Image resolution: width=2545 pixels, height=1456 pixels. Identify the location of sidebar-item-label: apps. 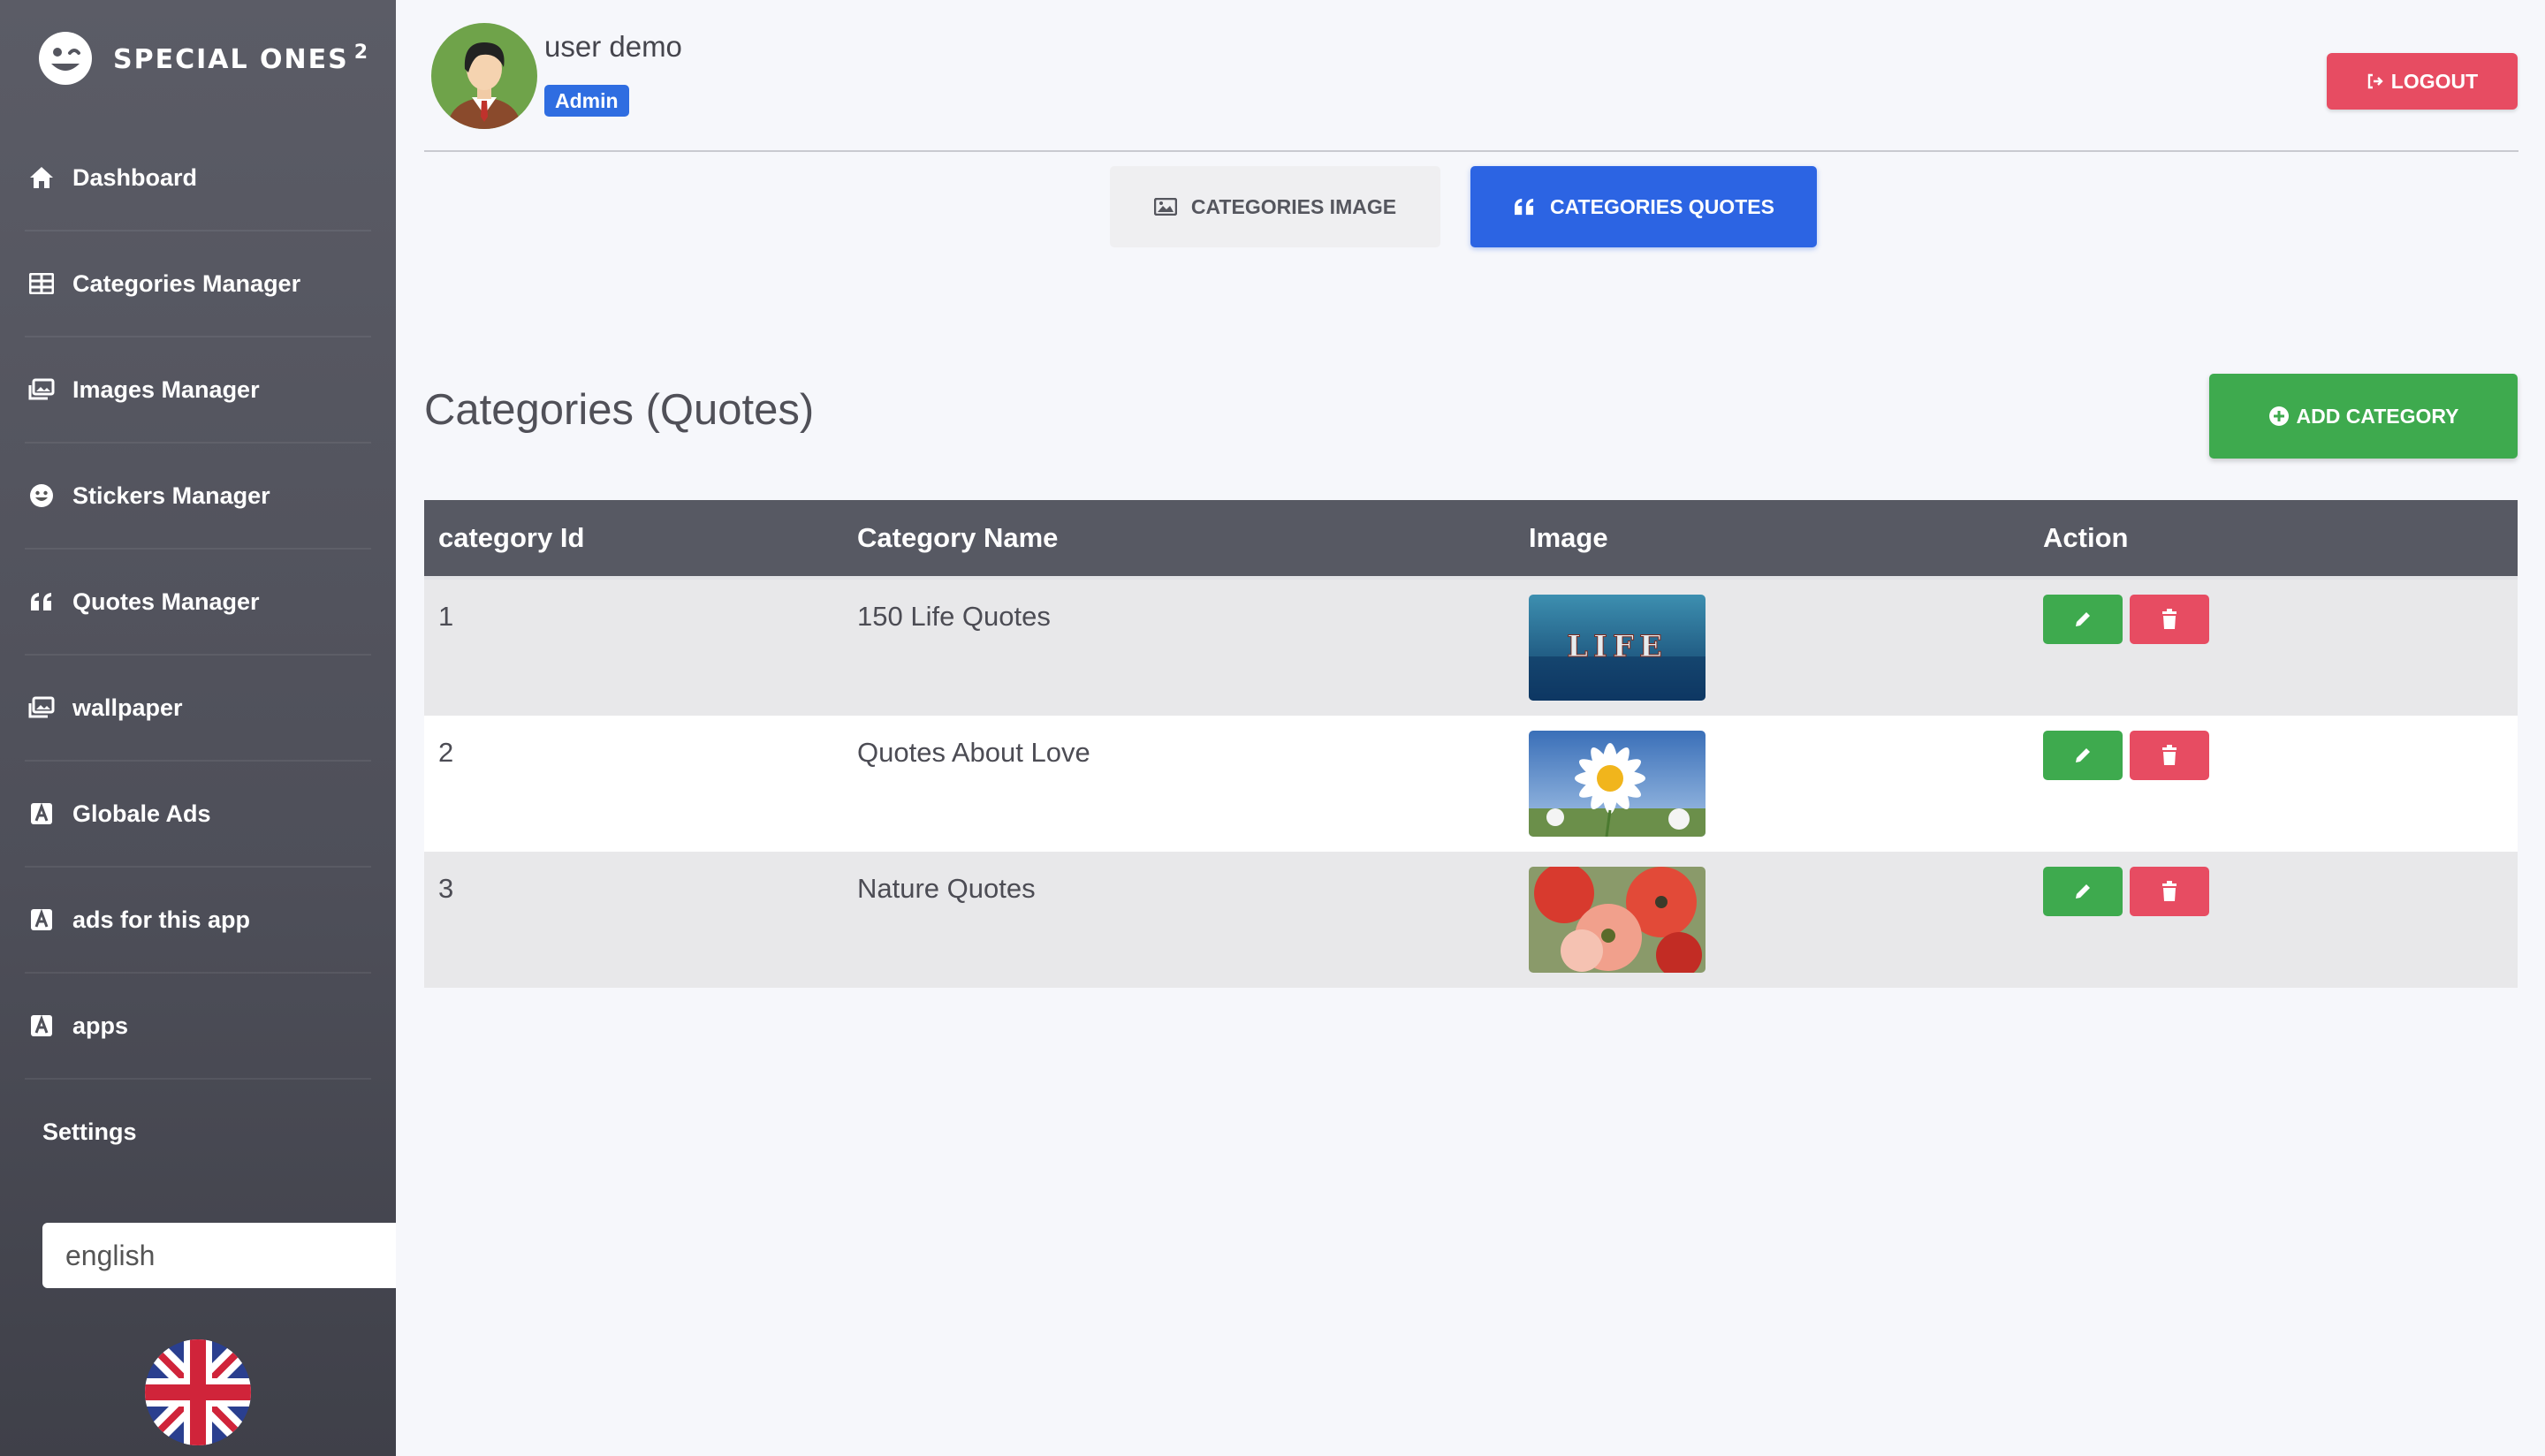
(100, 1025).